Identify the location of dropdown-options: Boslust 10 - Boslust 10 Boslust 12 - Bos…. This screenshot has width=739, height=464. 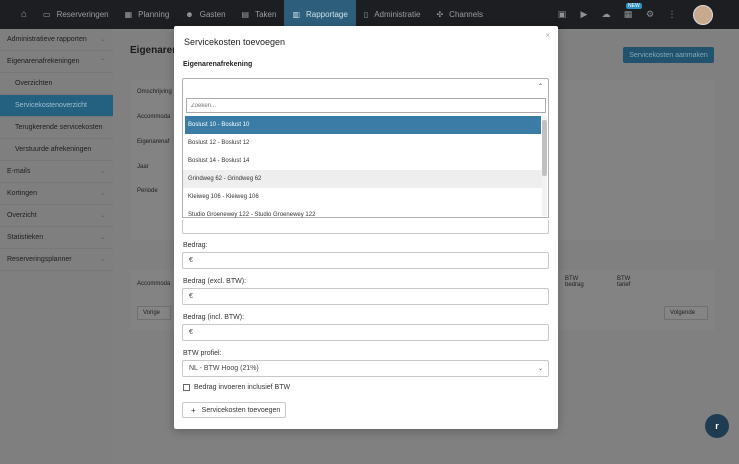
(363, 167).